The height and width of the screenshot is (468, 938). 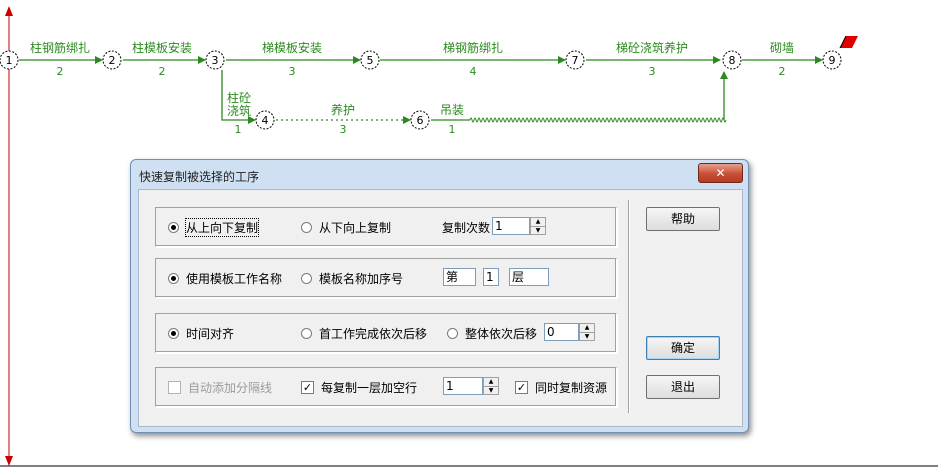 I want to click on copy-count-input: 1, so click(x=511, y=226).